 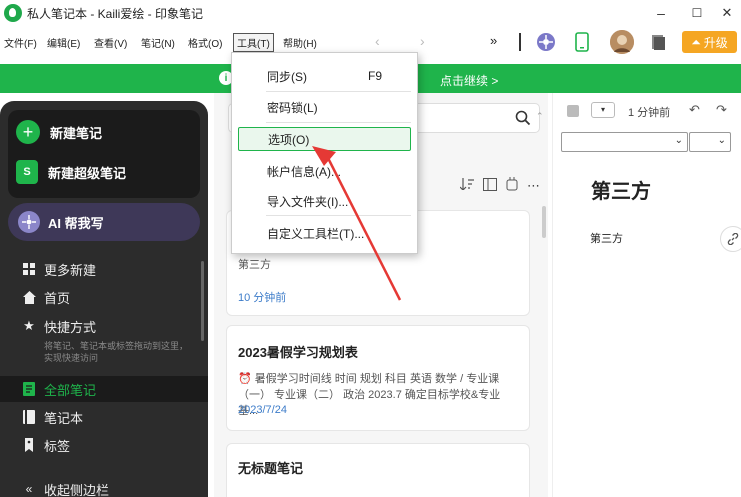 What do you see at coordinates (271, 468) in the screenshot?
I see `note-title: 无标题笔记` at bounding box center [271, 468].